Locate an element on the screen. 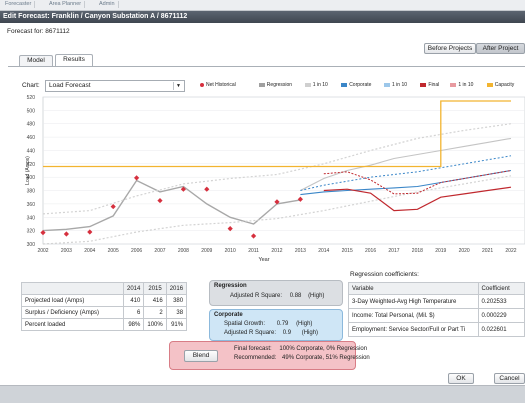 The width and height of the screenshot is (525, 403). blend-button: Blend is located at coordinates (201, 356).